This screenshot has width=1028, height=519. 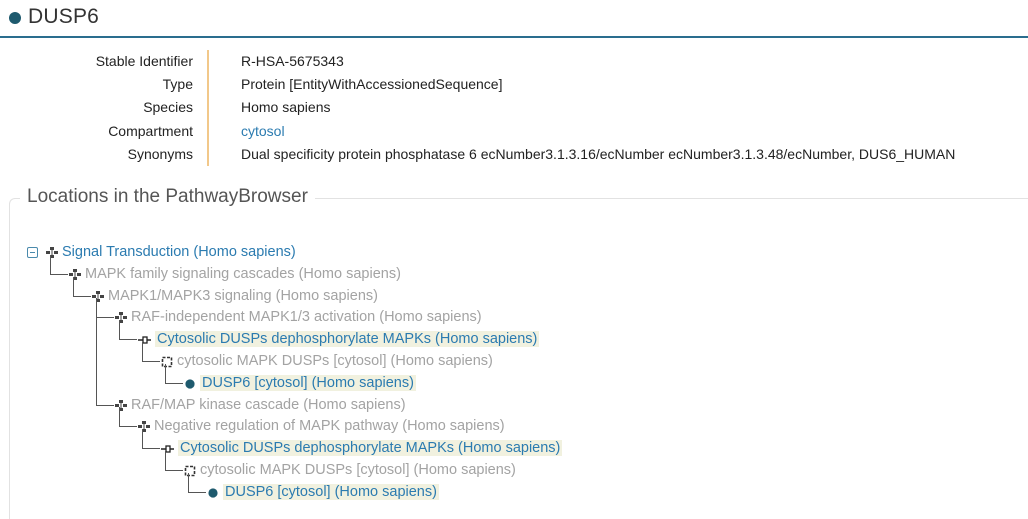 What do you see at coordinates (150, 131) in the screenshot?
I see `detail-key: Compartment` at bounding box center [150, 131].